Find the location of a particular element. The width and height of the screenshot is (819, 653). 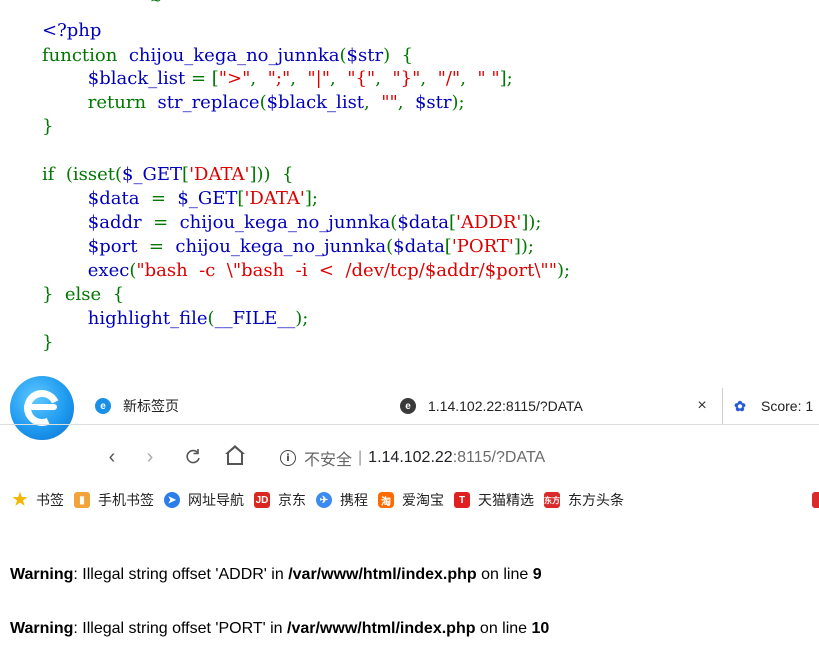

baidu-paw-icon: ✿ is located at coordinates (740, 405).